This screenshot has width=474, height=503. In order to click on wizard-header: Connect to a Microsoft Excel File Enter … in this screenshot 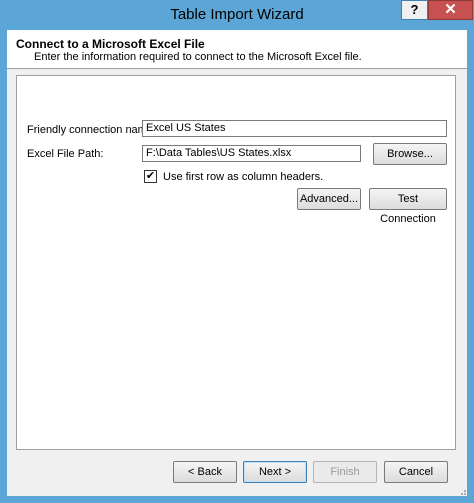, I will do `click(237, 49)`.